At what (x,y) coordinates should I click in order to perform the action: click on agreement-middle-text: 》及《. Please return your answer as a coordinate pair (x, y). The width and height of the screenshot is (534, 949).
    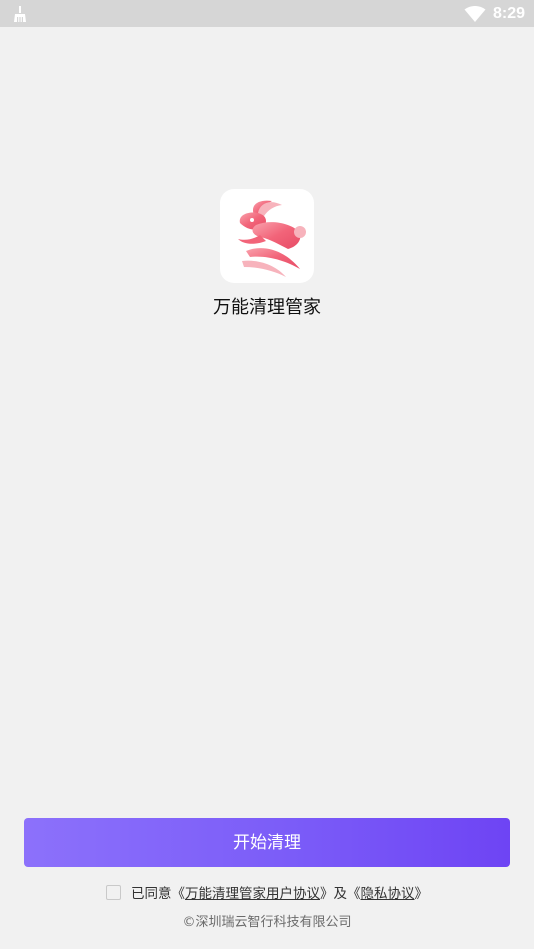
    Looking at the image, I should click on (340, 894).